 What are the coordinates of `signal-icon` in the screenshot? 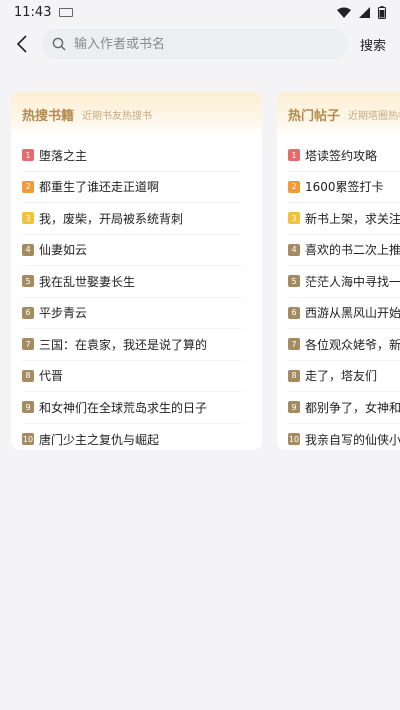 It's located at (364, 12).